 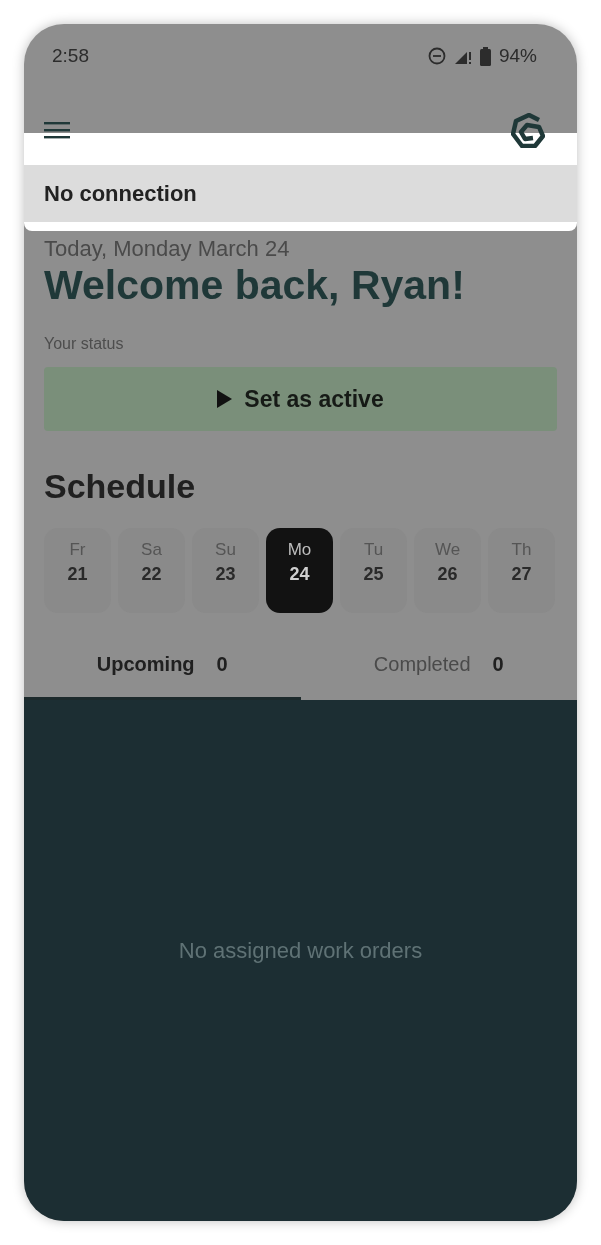 I want to click on greeting-heading: Welcome back, Ryan!, so click(x=255, y=285).